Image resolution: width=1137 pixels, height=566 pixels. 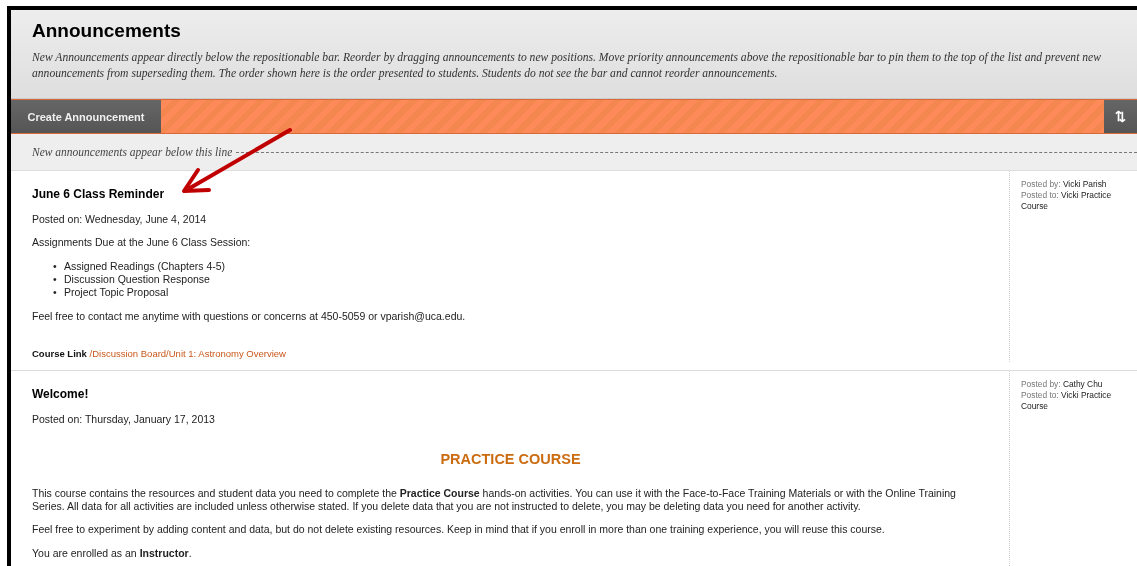 I want to click on posted-date: Posted on: Thursday, January 17, 2013, so click(x=124, y=419).